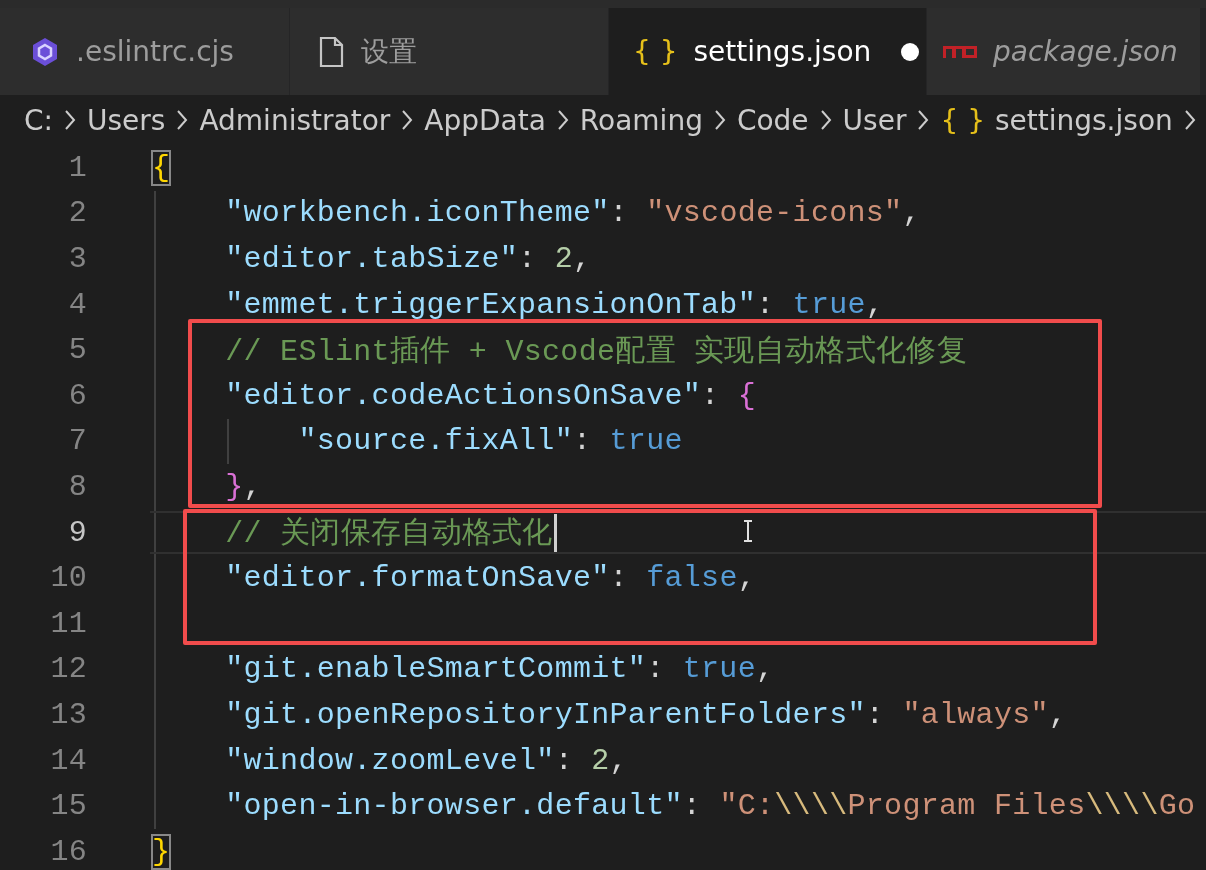 The image size is (1206, 870). Describe the element at coordinates (596, 352) in the screenshot. I see `code-comment: // ESlint插件 + Vscode配置 实现自动格式化修复` at that location.